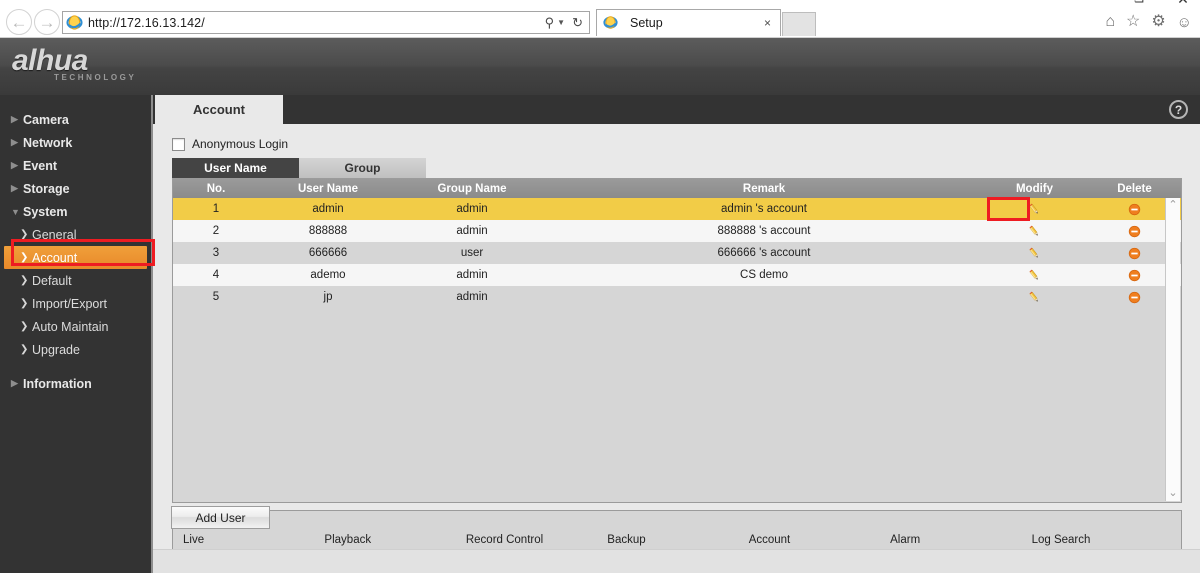 This screenshot has width=1200, height=573. I want to click on table-header-row: No. User Name Group Name Remark Modify Delete, so click(677, 188).